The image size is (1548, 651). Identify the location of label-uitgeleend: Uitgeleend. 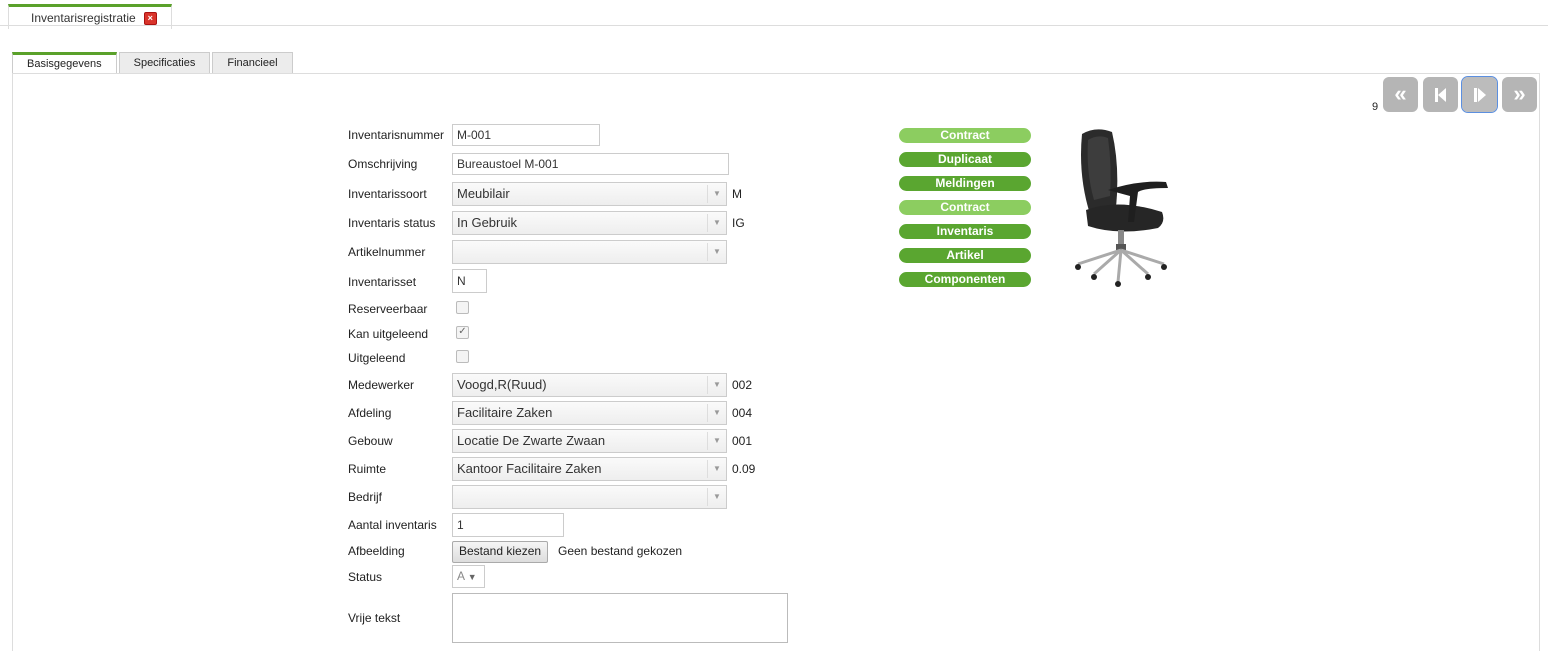
(377, 358).